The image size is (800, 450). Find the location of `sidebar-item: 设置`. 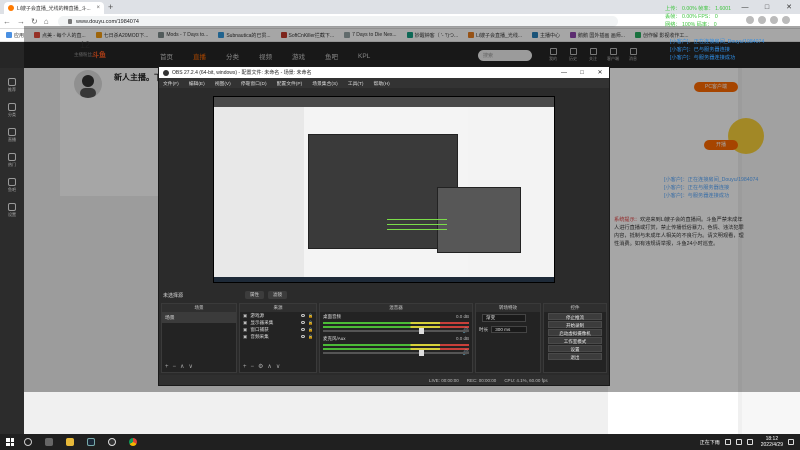

sidebar-item: 设置 is located at coordinates (12, 210).